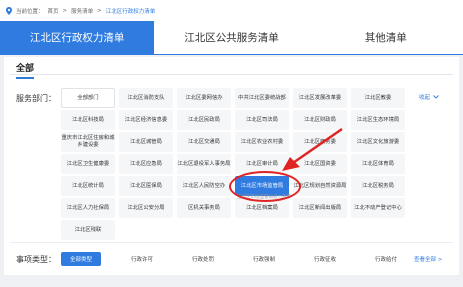 The width and height of the screenshot is (463, 287). Describe the element at coordinates (386, 259) in the screenshot. I see `type-option: 行政给付` at that location.